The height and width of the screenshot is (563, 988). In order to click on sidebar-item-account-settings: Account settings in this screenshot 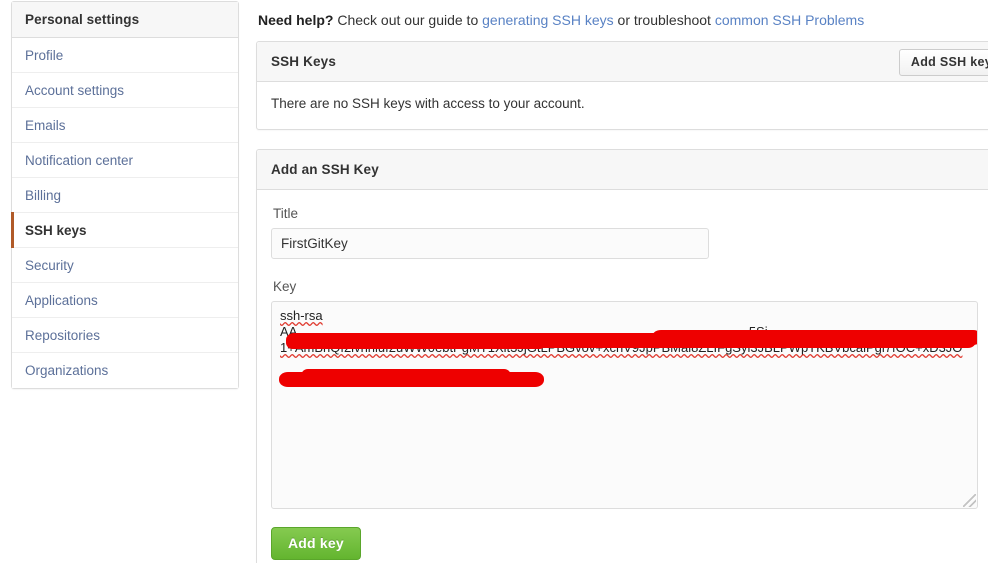, I will do `click(125, 90)`.